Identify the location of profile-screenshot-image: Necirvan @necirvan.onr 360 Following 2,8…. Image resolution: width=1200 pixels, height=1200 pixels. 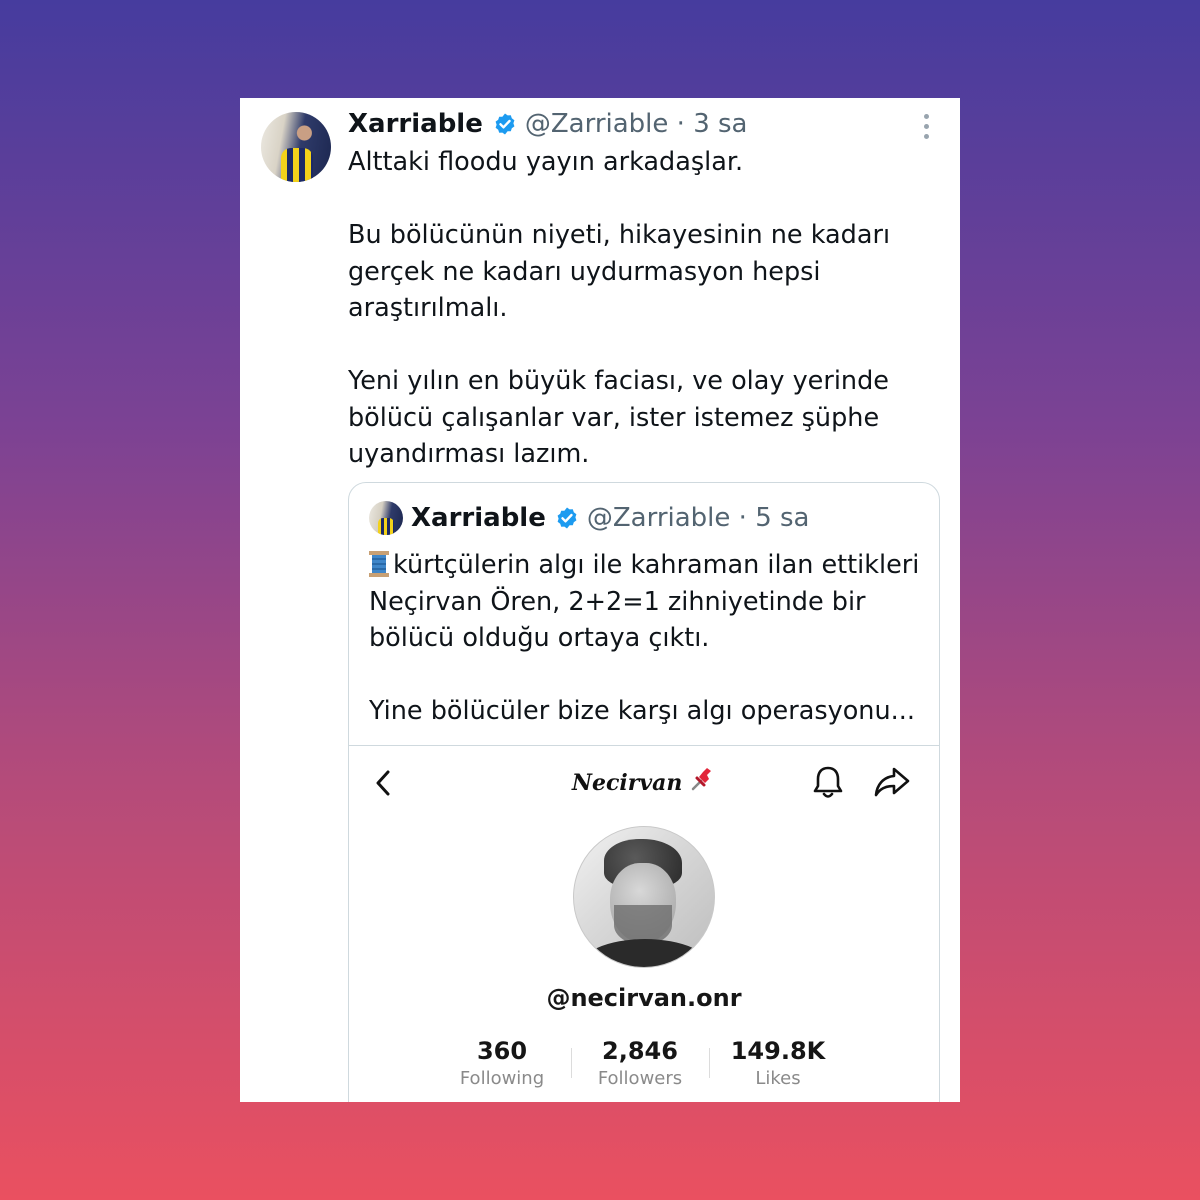
(644, 923).